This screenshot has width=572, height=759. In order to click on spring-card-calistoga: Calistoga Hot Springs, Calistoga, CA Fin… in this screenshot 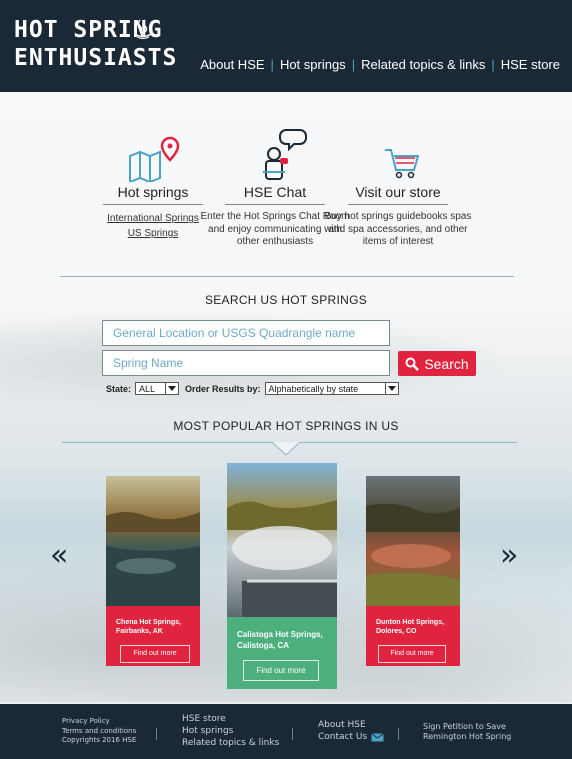, I will do `click(282, 576)`.